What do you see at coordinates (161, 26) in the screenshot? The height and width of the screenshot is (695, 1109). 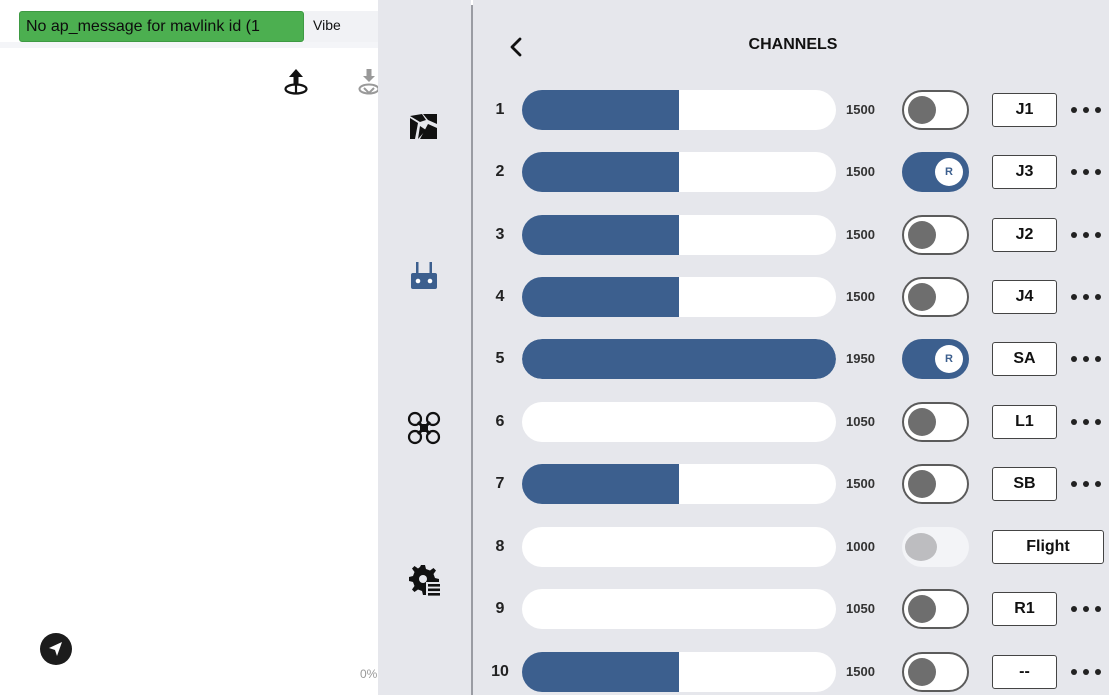 I see `status-message-banner: No ap_message for mavlink id (1` at bounding box center [161, 26].